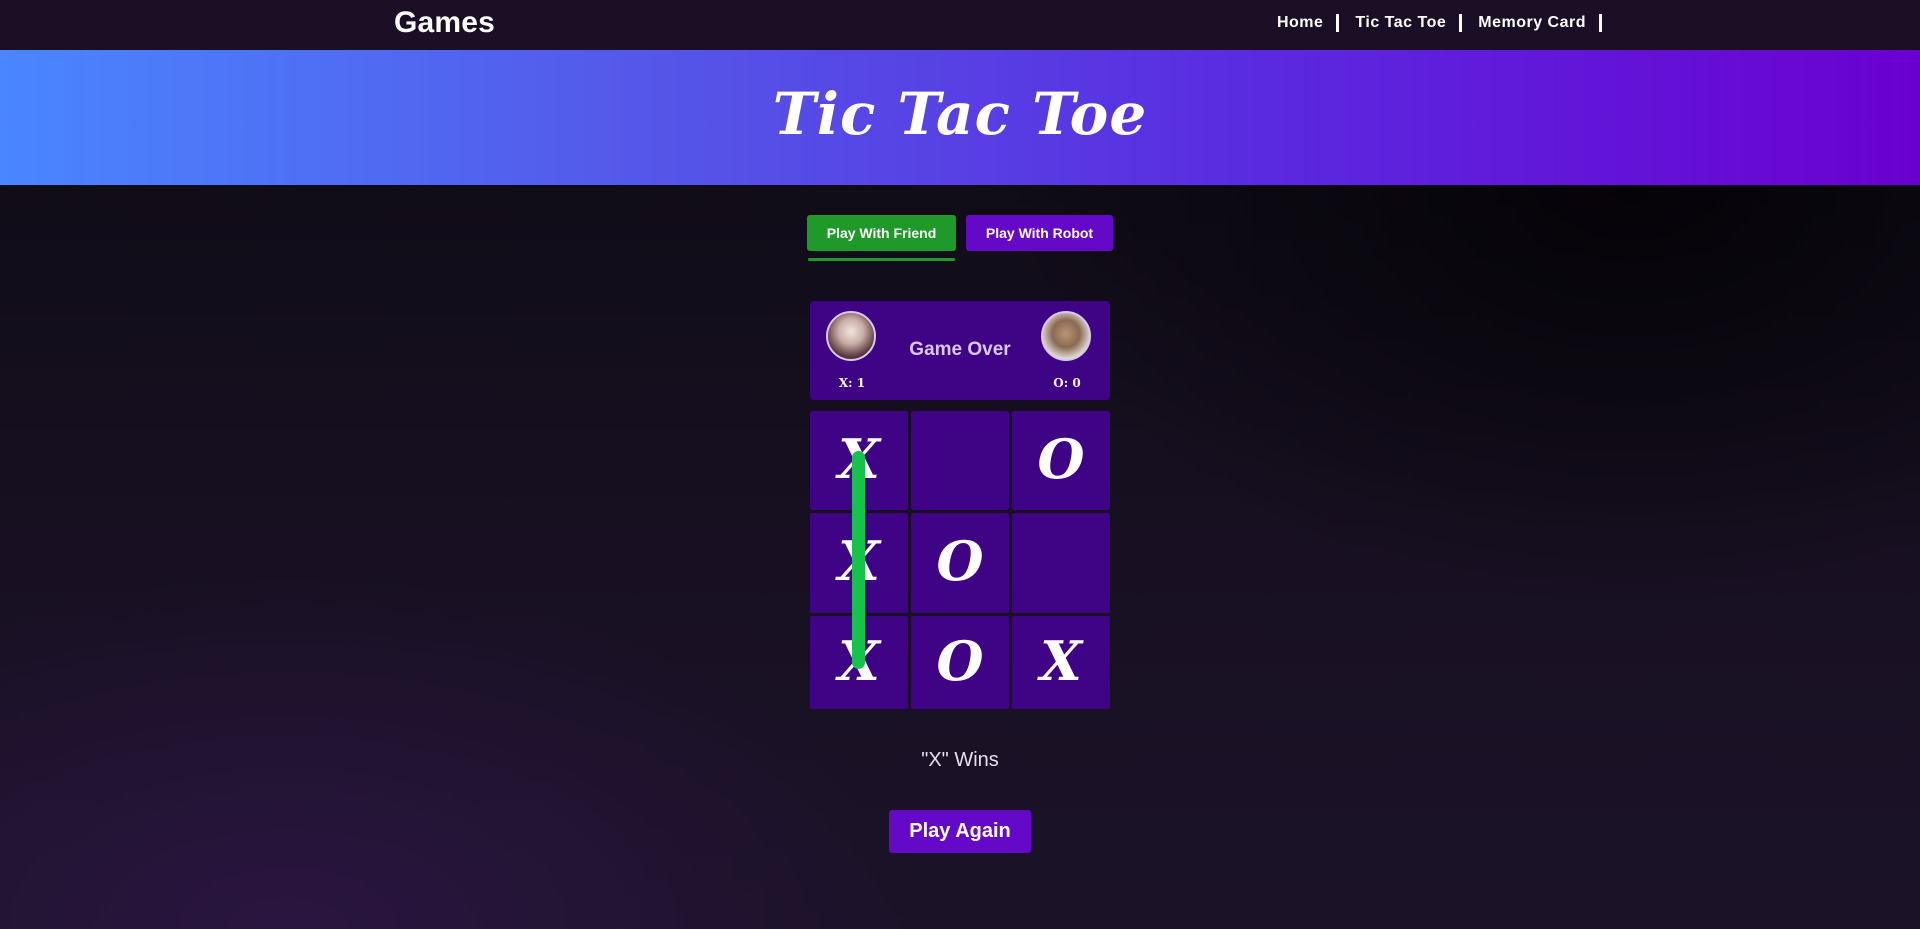 Image resolution: width=1920 pixels, height=929 pixels. What do you see at coordinates (852, 383) in the screenshot?
I see `player-x-score: X: 1` at bounding box center [852, 383].